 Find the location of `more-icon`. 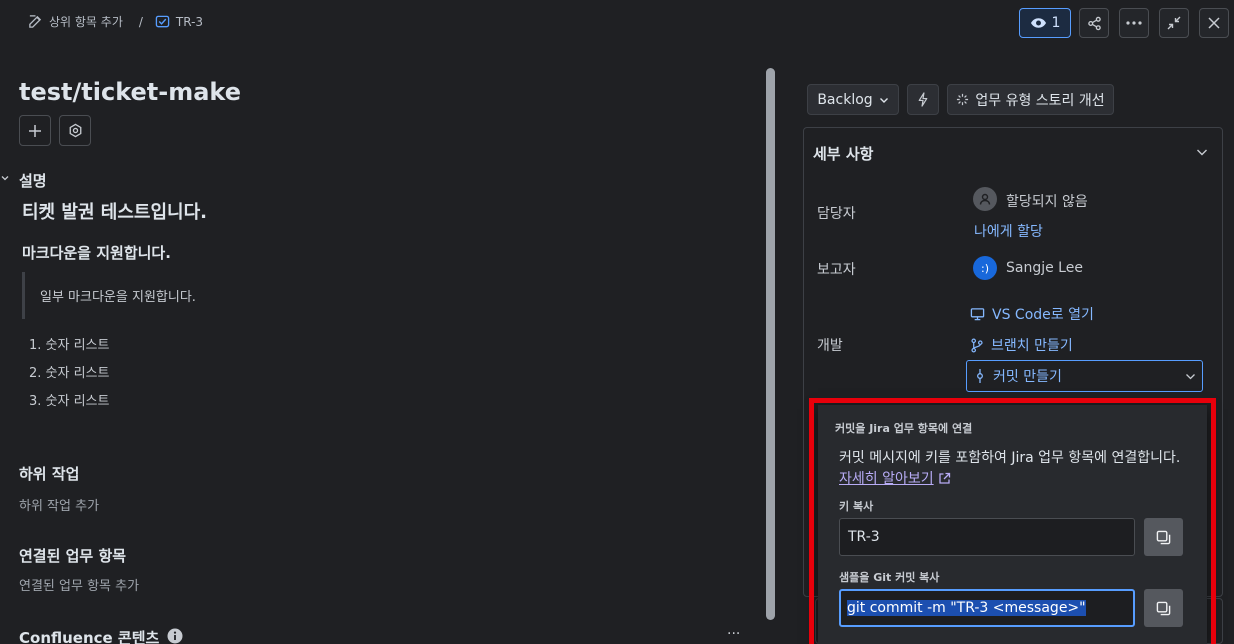

more-icon is located at coordinates (1134, 23).